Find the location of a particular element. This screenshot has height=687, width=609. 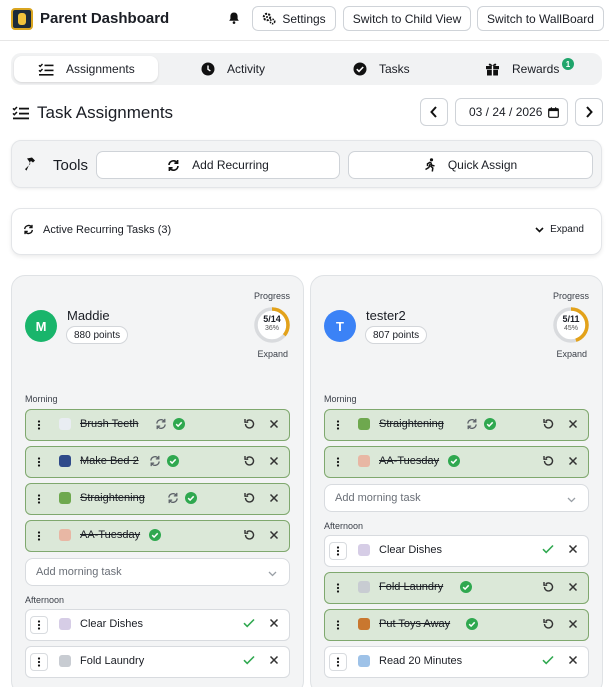

switch-wallboard-label: Switch to WallBoard is located at coordinates (540, 18).